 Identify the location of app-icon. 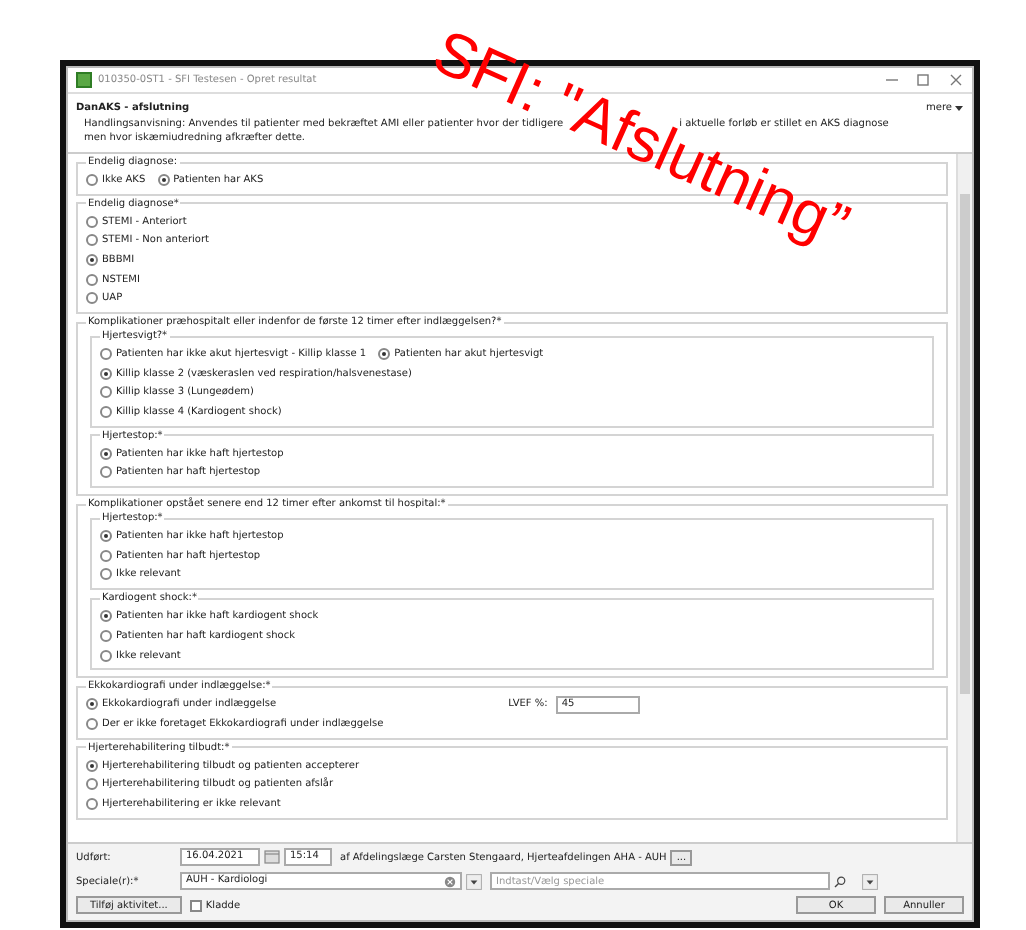
(84, 80).